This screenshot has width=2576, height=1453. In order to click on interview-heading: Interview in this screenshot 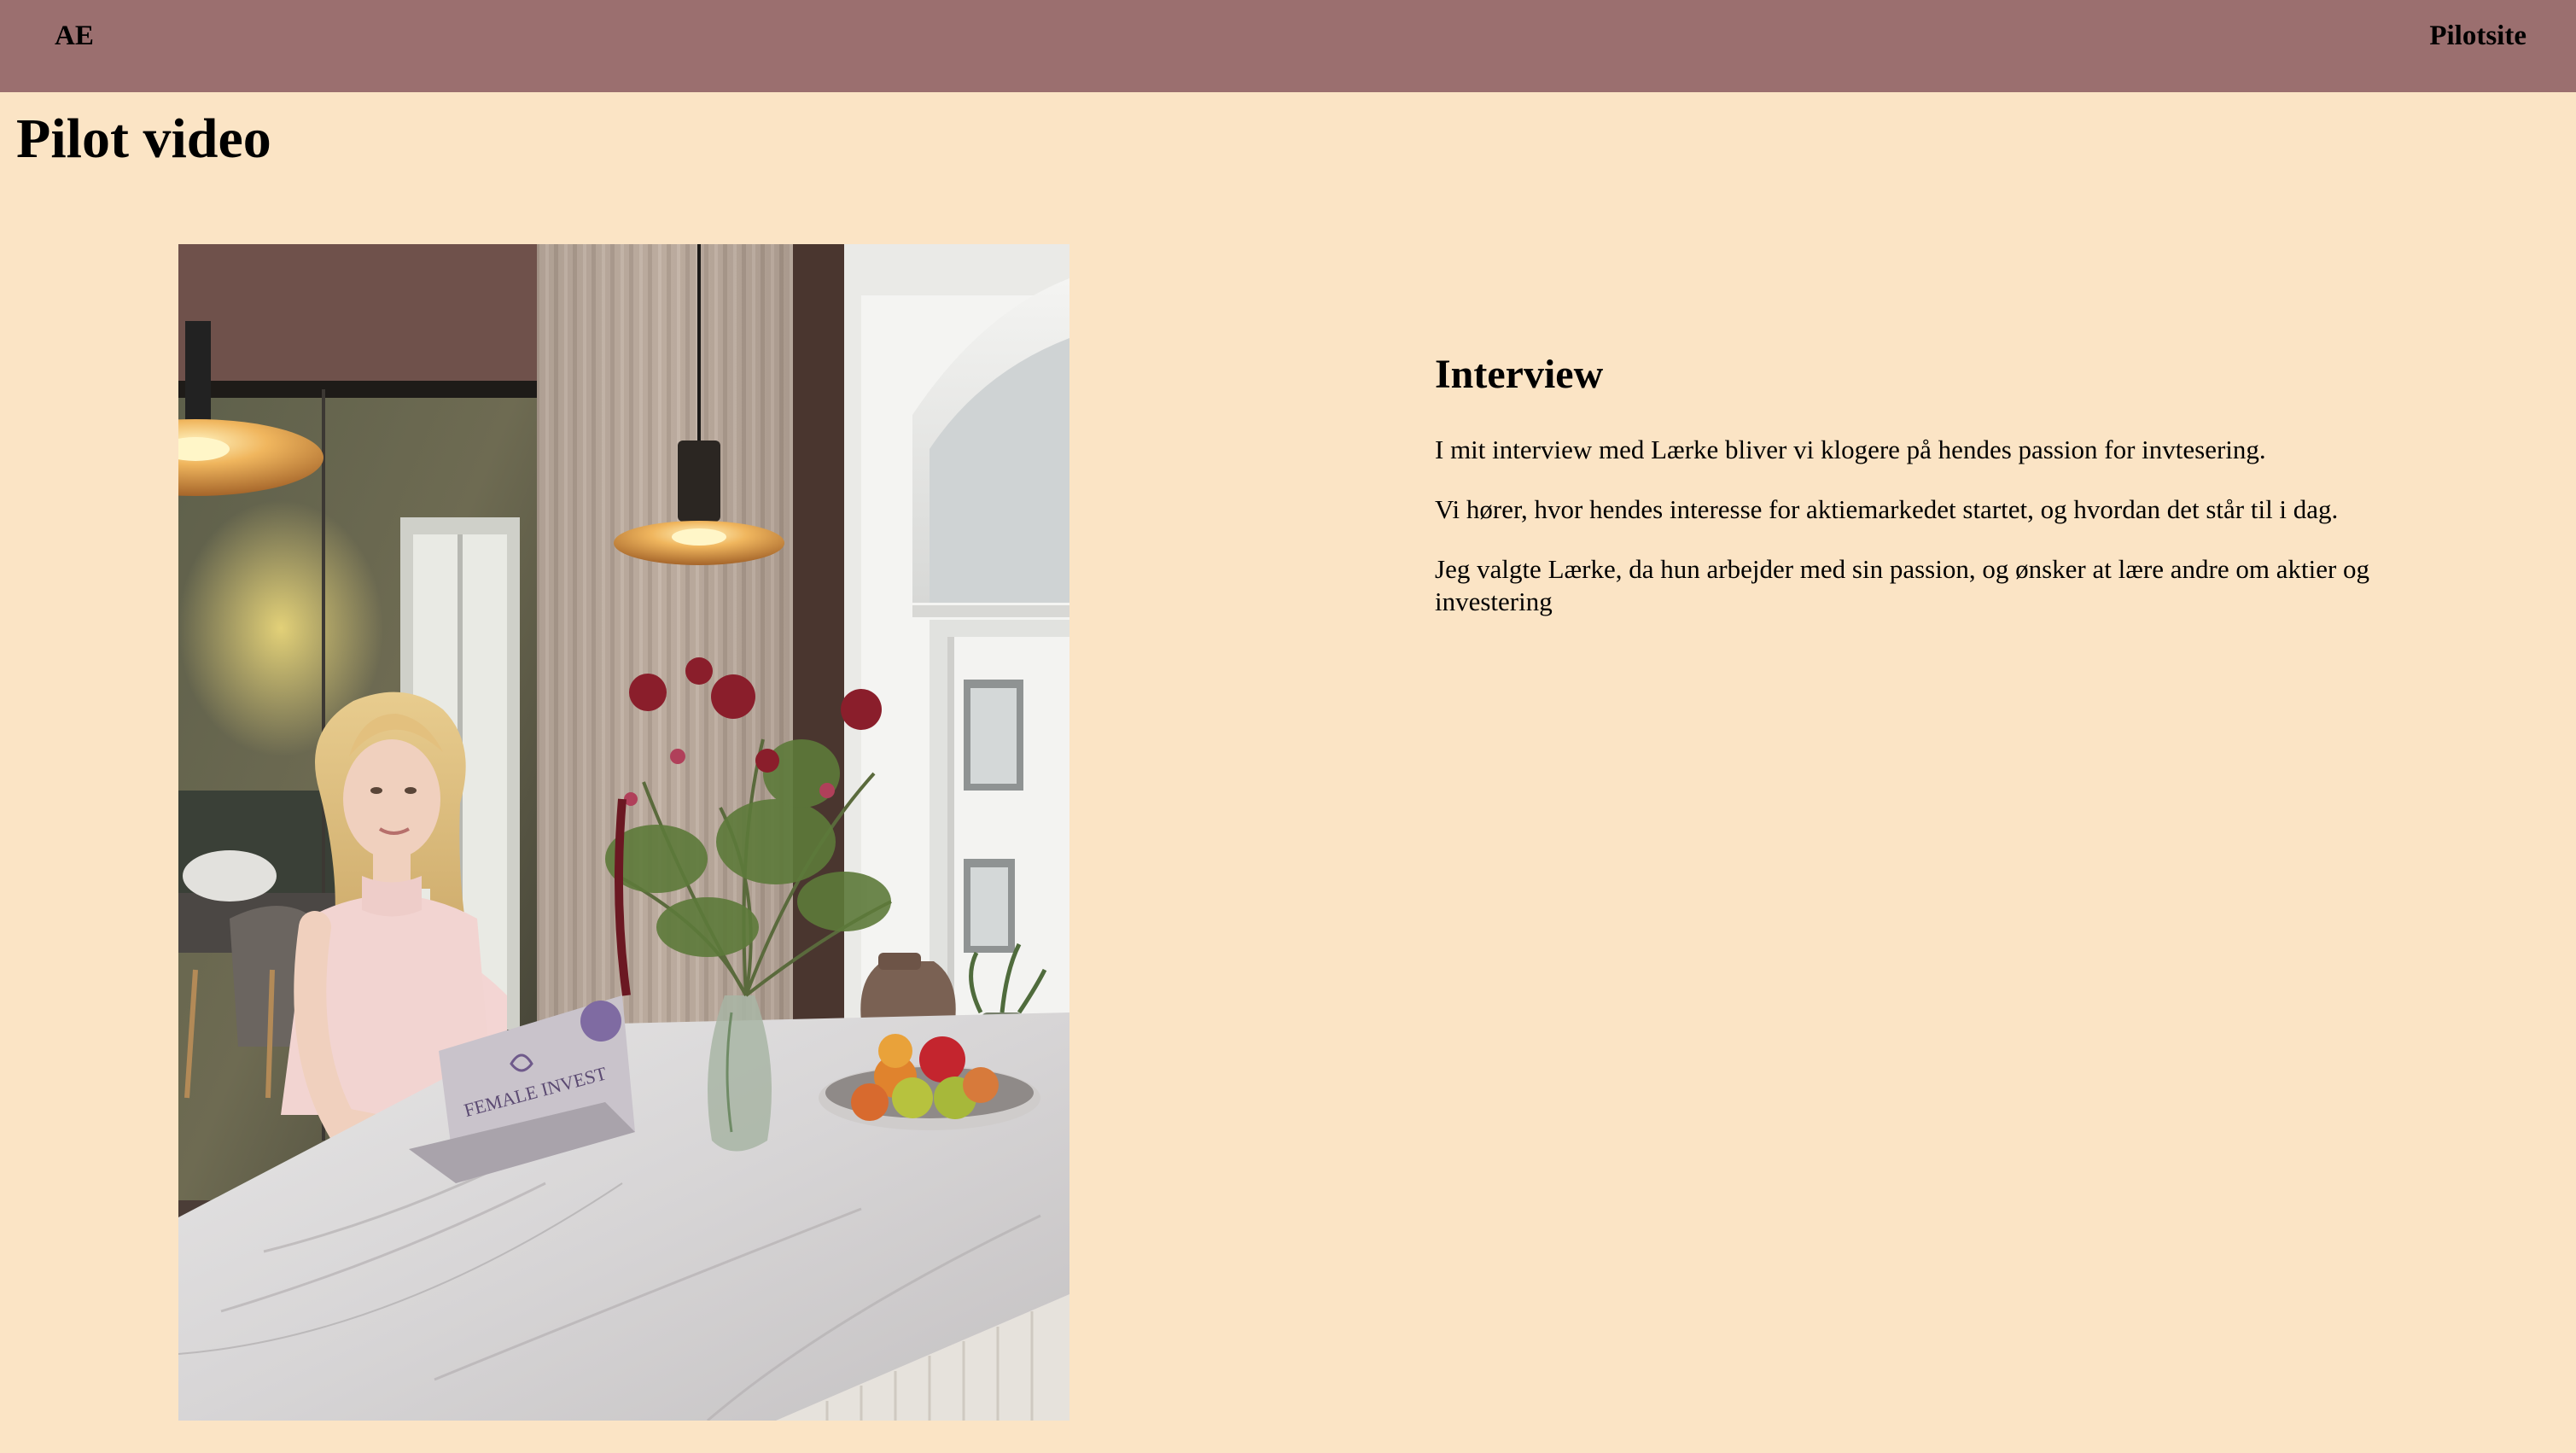, I will do `click(1519, 374)`.